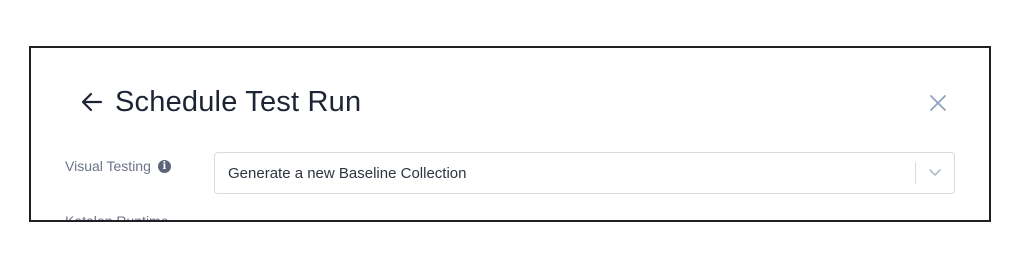  I want to click on back-button, so click(92, 102).